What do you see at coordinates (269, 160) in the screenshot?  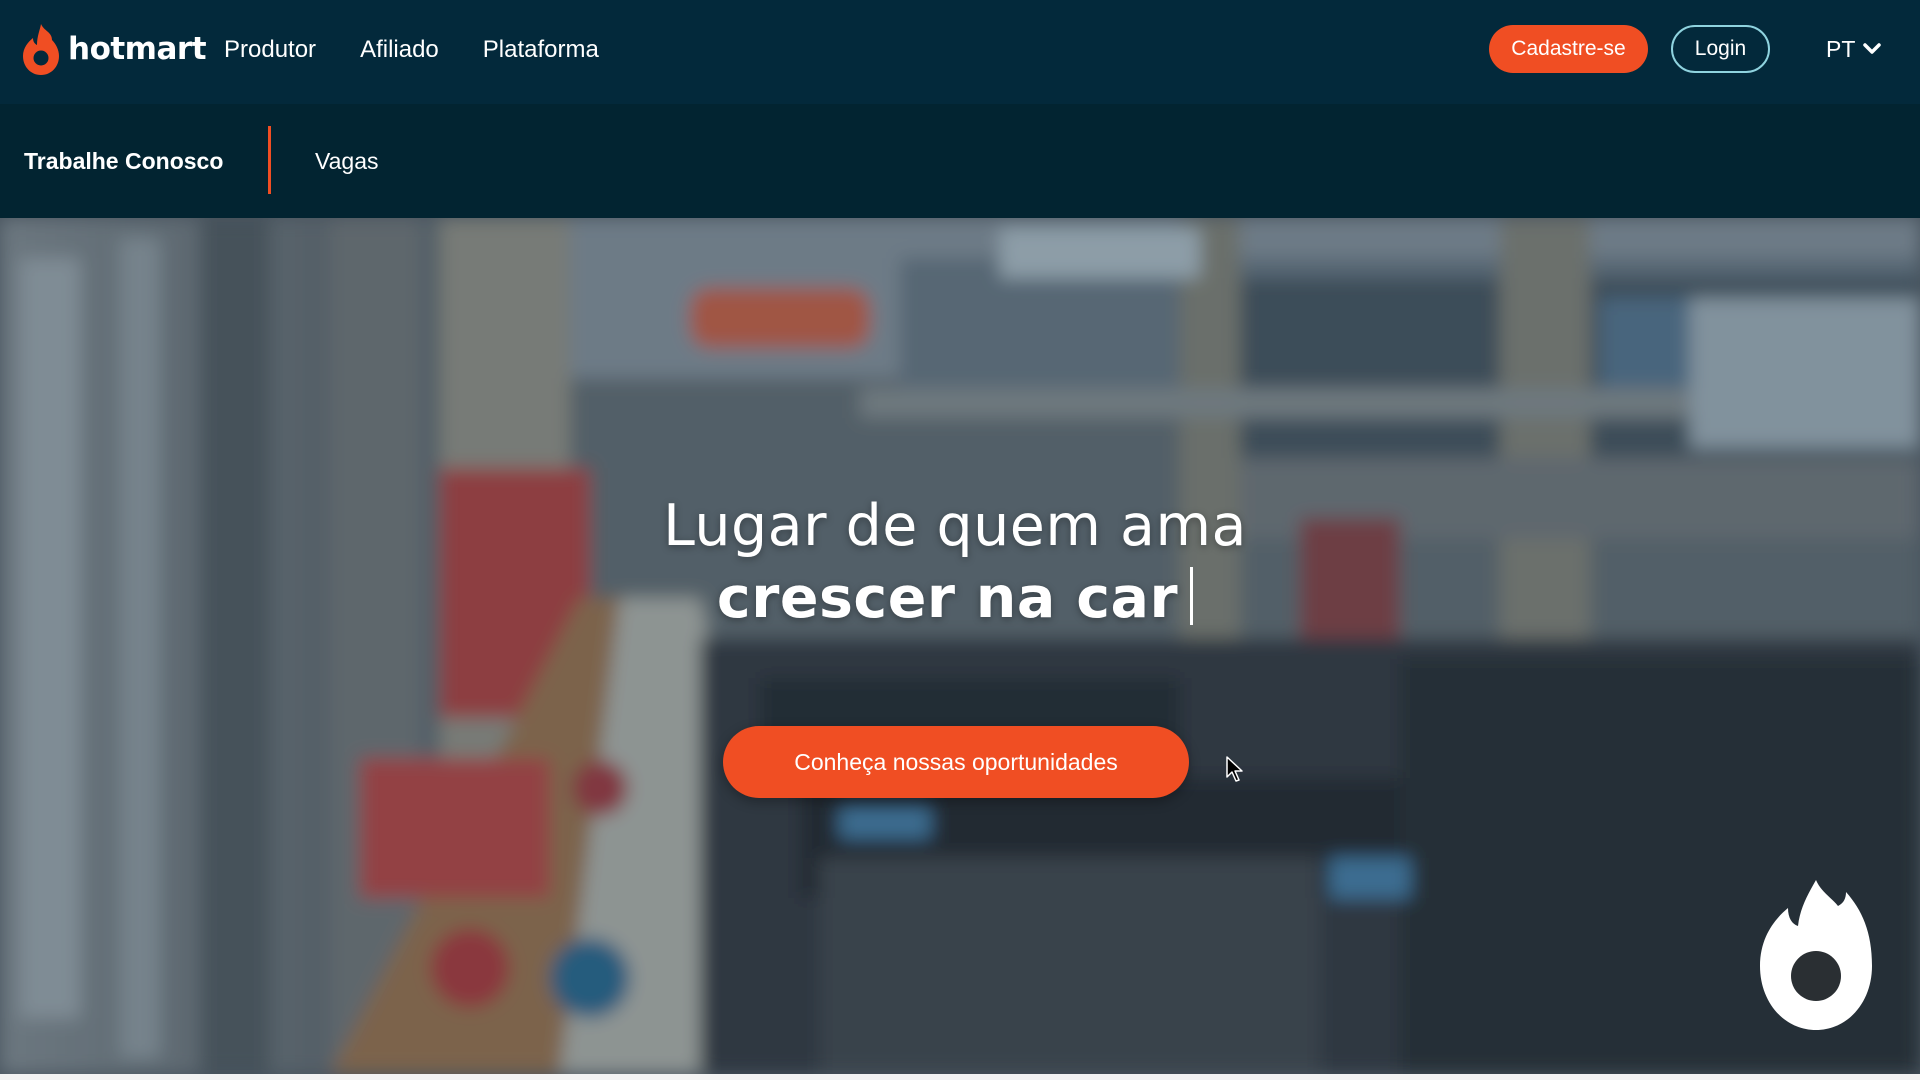 I see `subnav-divider` at bounding box center [269, 160].